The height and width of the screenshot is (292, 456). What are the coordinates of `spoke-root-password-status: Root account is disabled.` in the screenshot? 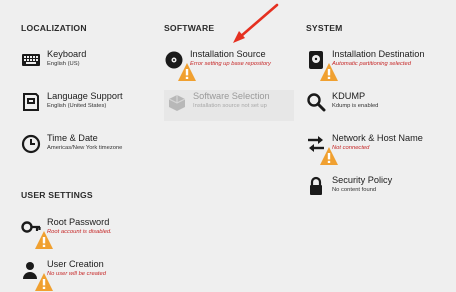 It's located at (79, 232).